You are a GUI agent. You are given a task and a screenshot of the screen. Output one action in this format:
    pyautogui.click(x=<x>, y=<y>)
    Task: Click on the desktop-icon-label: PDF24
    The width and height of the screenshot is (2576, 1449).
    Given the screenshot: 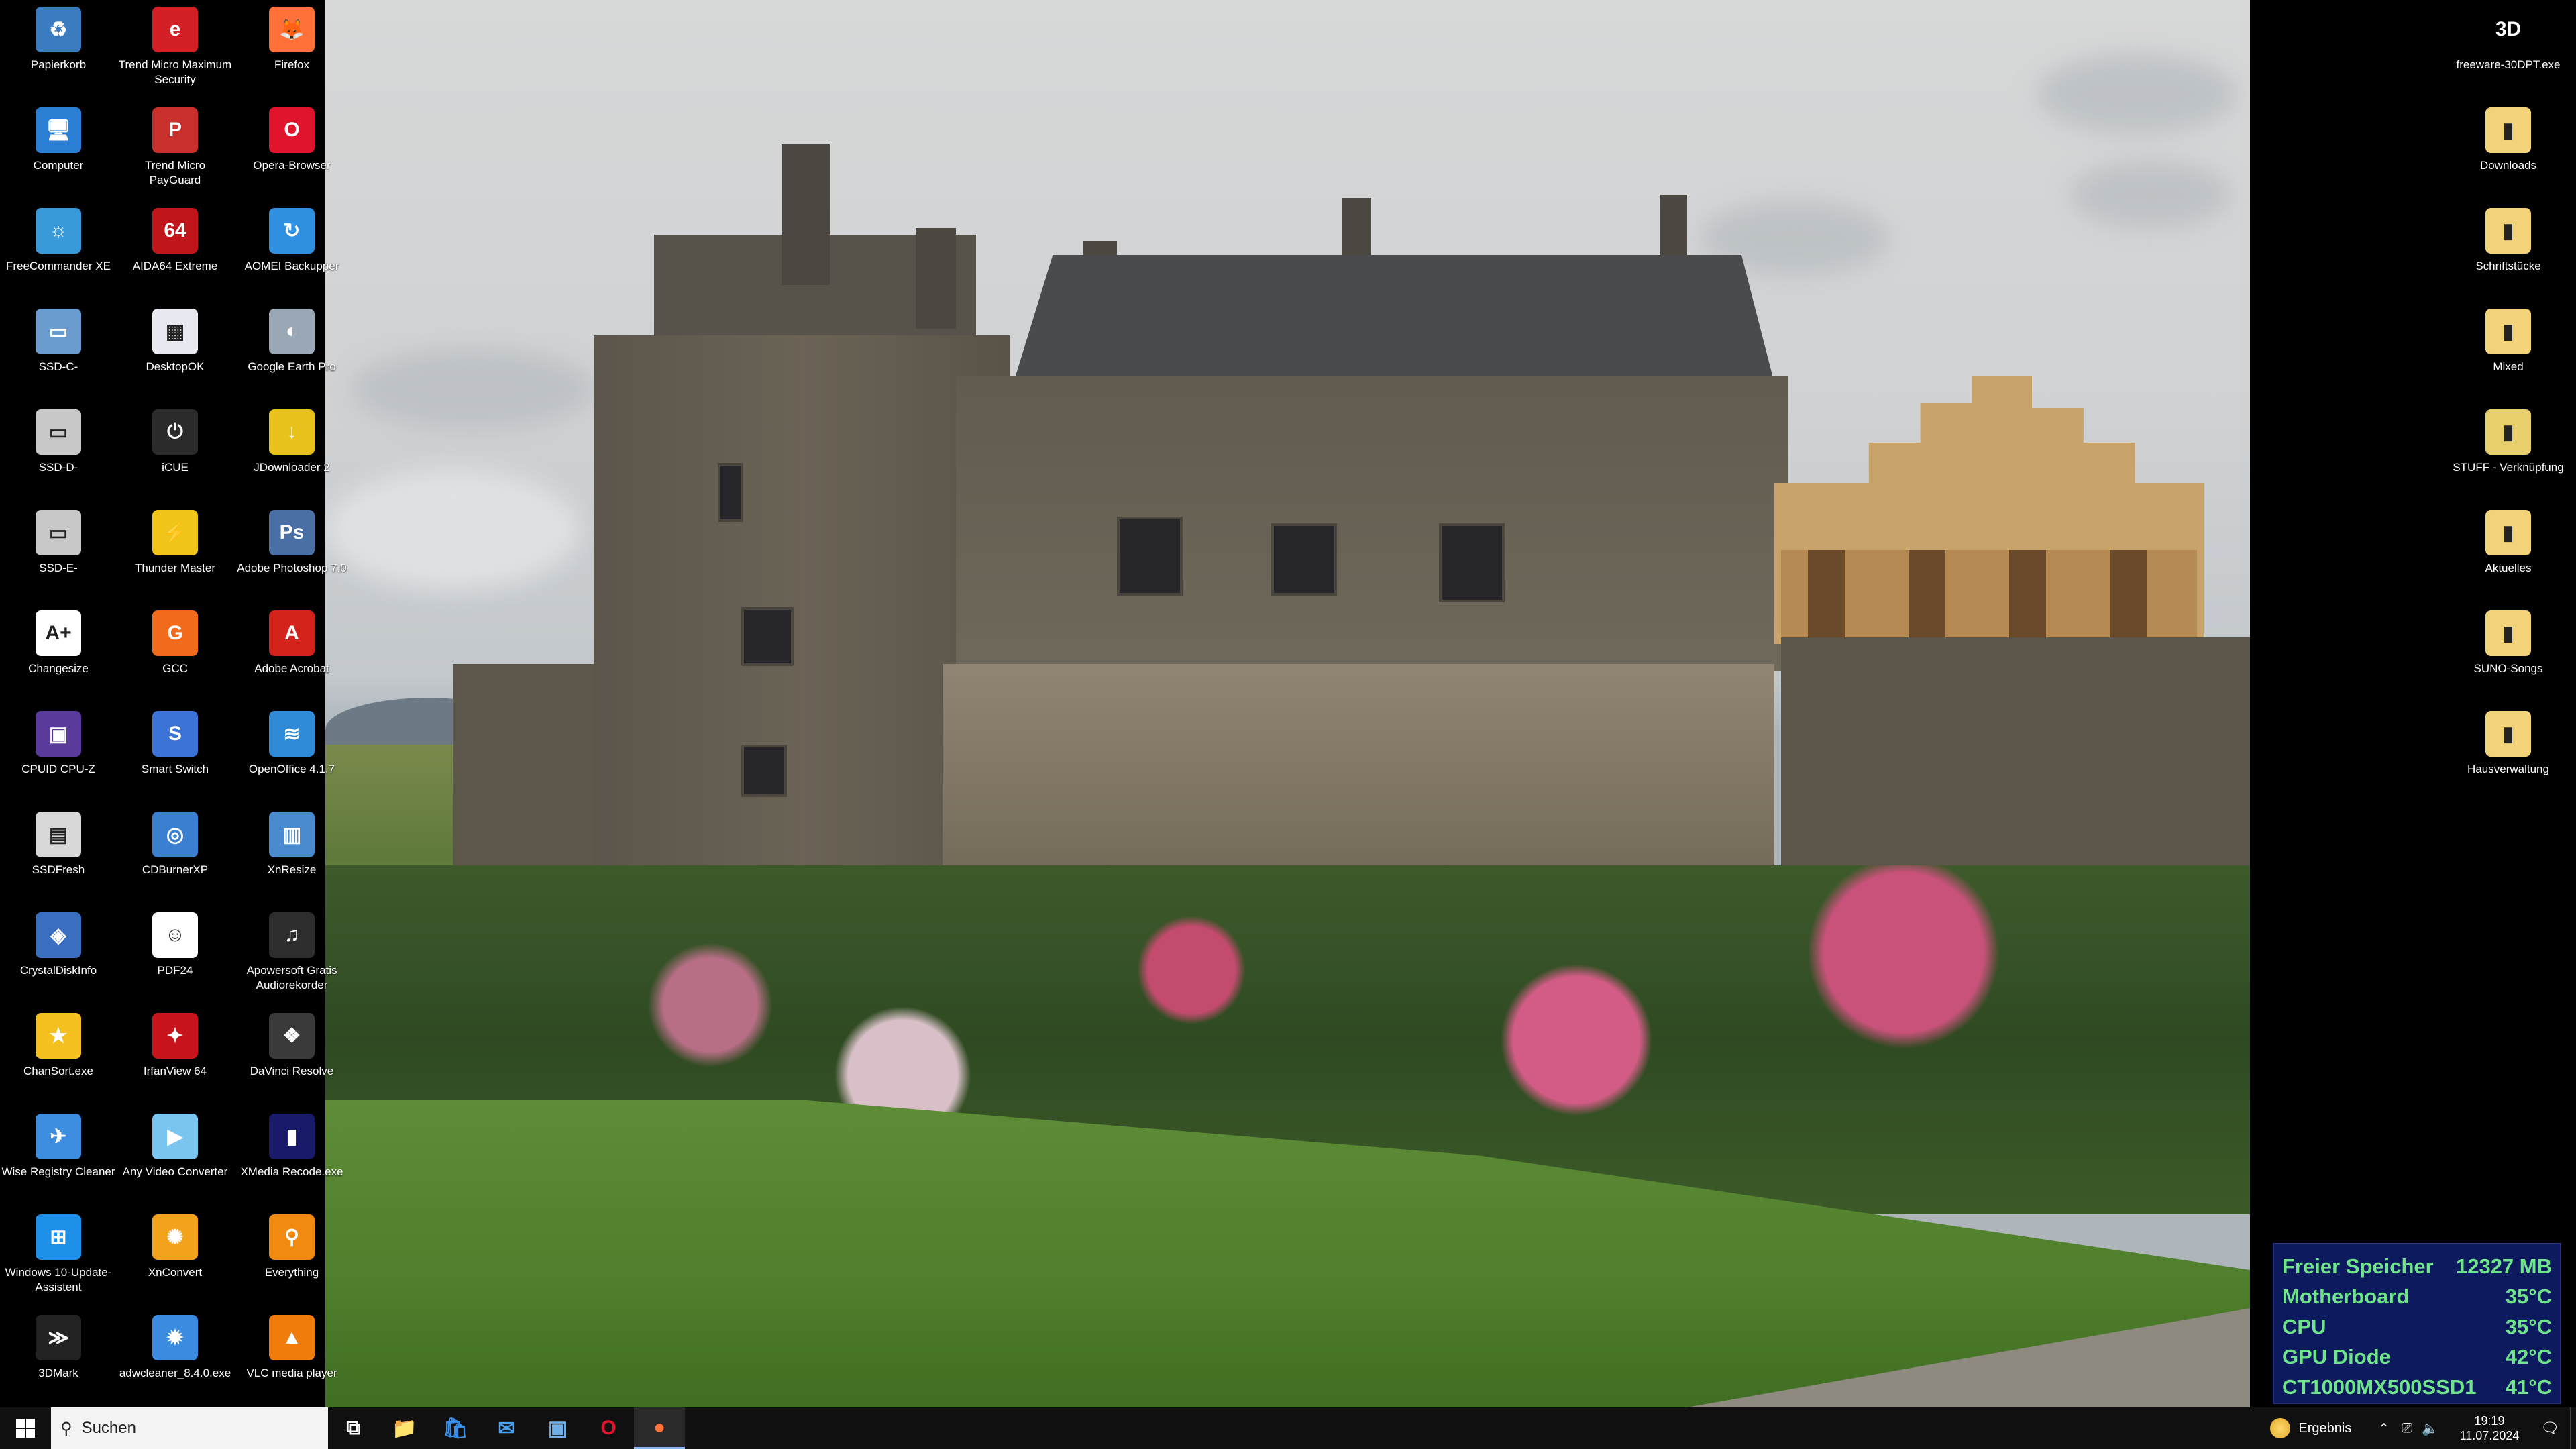 What is the action you would take?
    pyautogui.click(x=175, y=970)
    